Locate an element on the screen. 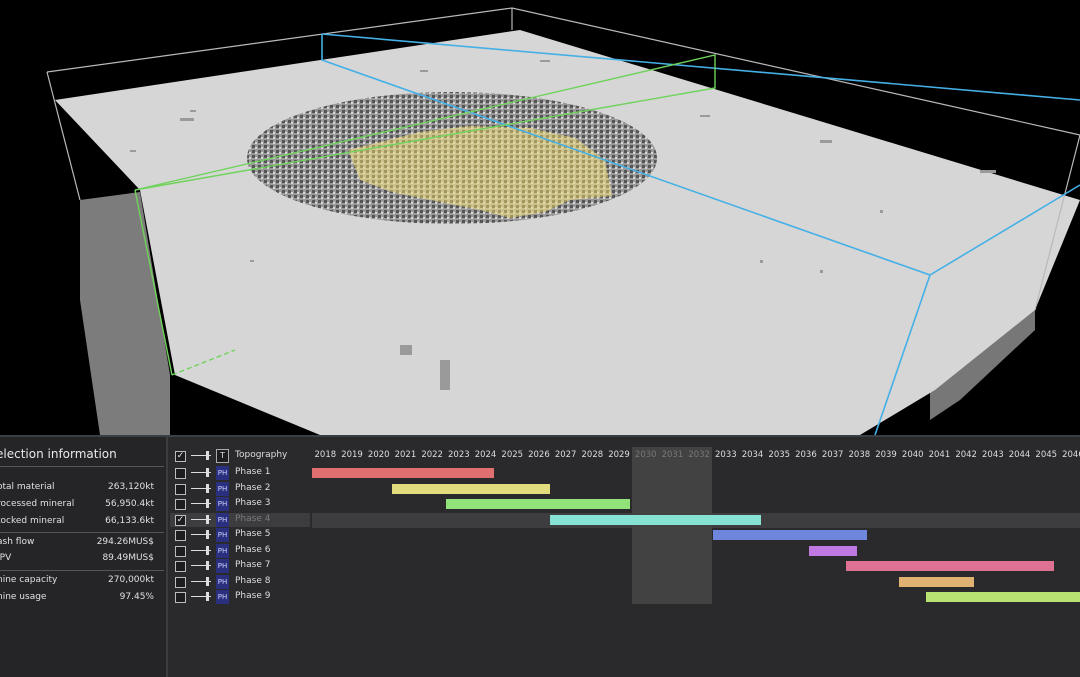 This screenshot has height=677, width=1080. year-label: 2020 is located at coordinates (378, 455).